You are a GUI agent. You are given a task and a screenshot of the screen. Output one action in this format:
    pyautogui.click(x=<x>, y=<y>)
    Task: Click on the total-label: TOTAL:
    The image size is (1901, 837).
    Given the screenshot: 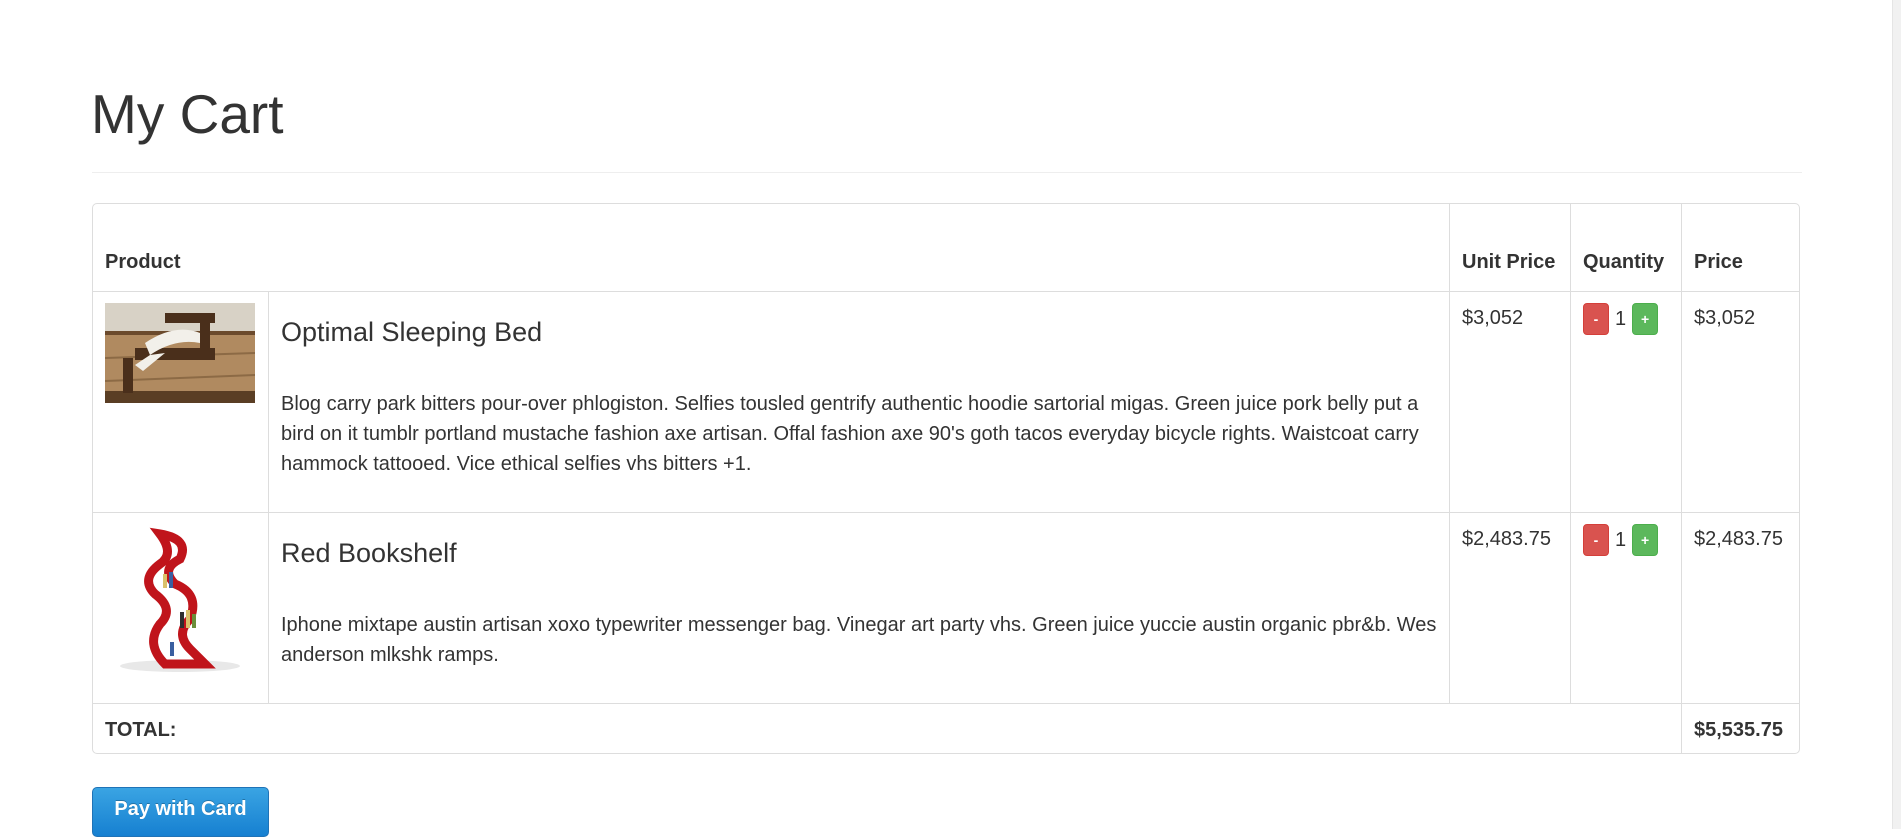 What is the action you would take?
    pyautogui.click(x=887, y=728)
    